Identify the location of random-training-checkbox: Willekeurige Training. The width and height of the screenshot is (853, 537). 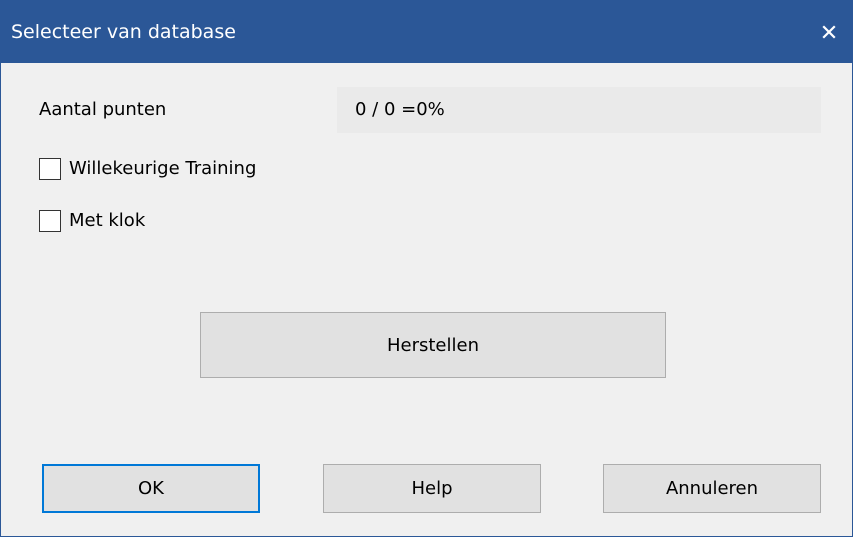
(147, 169).